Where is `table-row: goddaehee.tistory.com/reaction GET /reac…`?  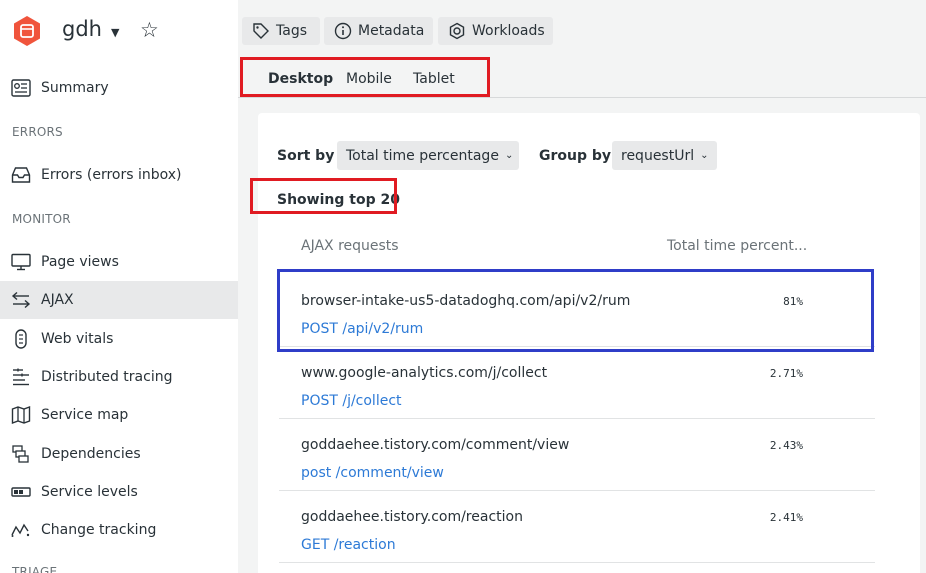
table-row: goddaehee.tistory.com/reaction GET /reac… is located at coordinates (577, 527).